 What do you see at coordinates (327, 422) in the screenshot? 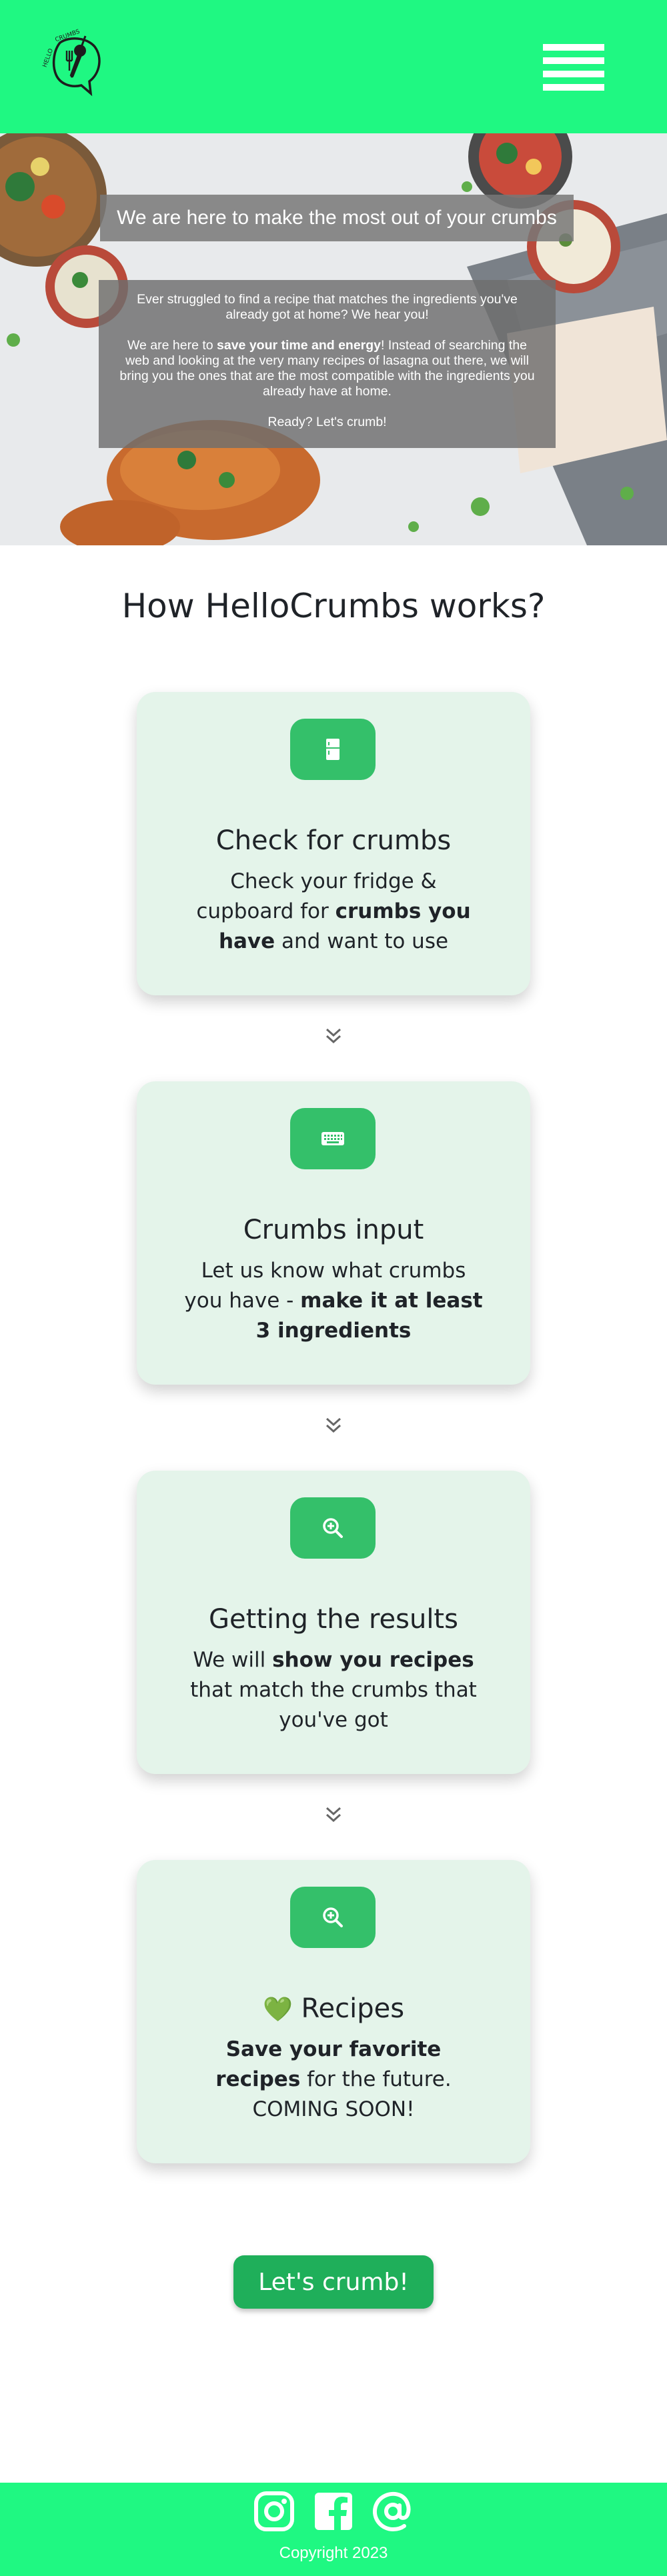
I see `hero-paragraph-3: Ready? Let's crumb!` at bounding box center [327, 422].